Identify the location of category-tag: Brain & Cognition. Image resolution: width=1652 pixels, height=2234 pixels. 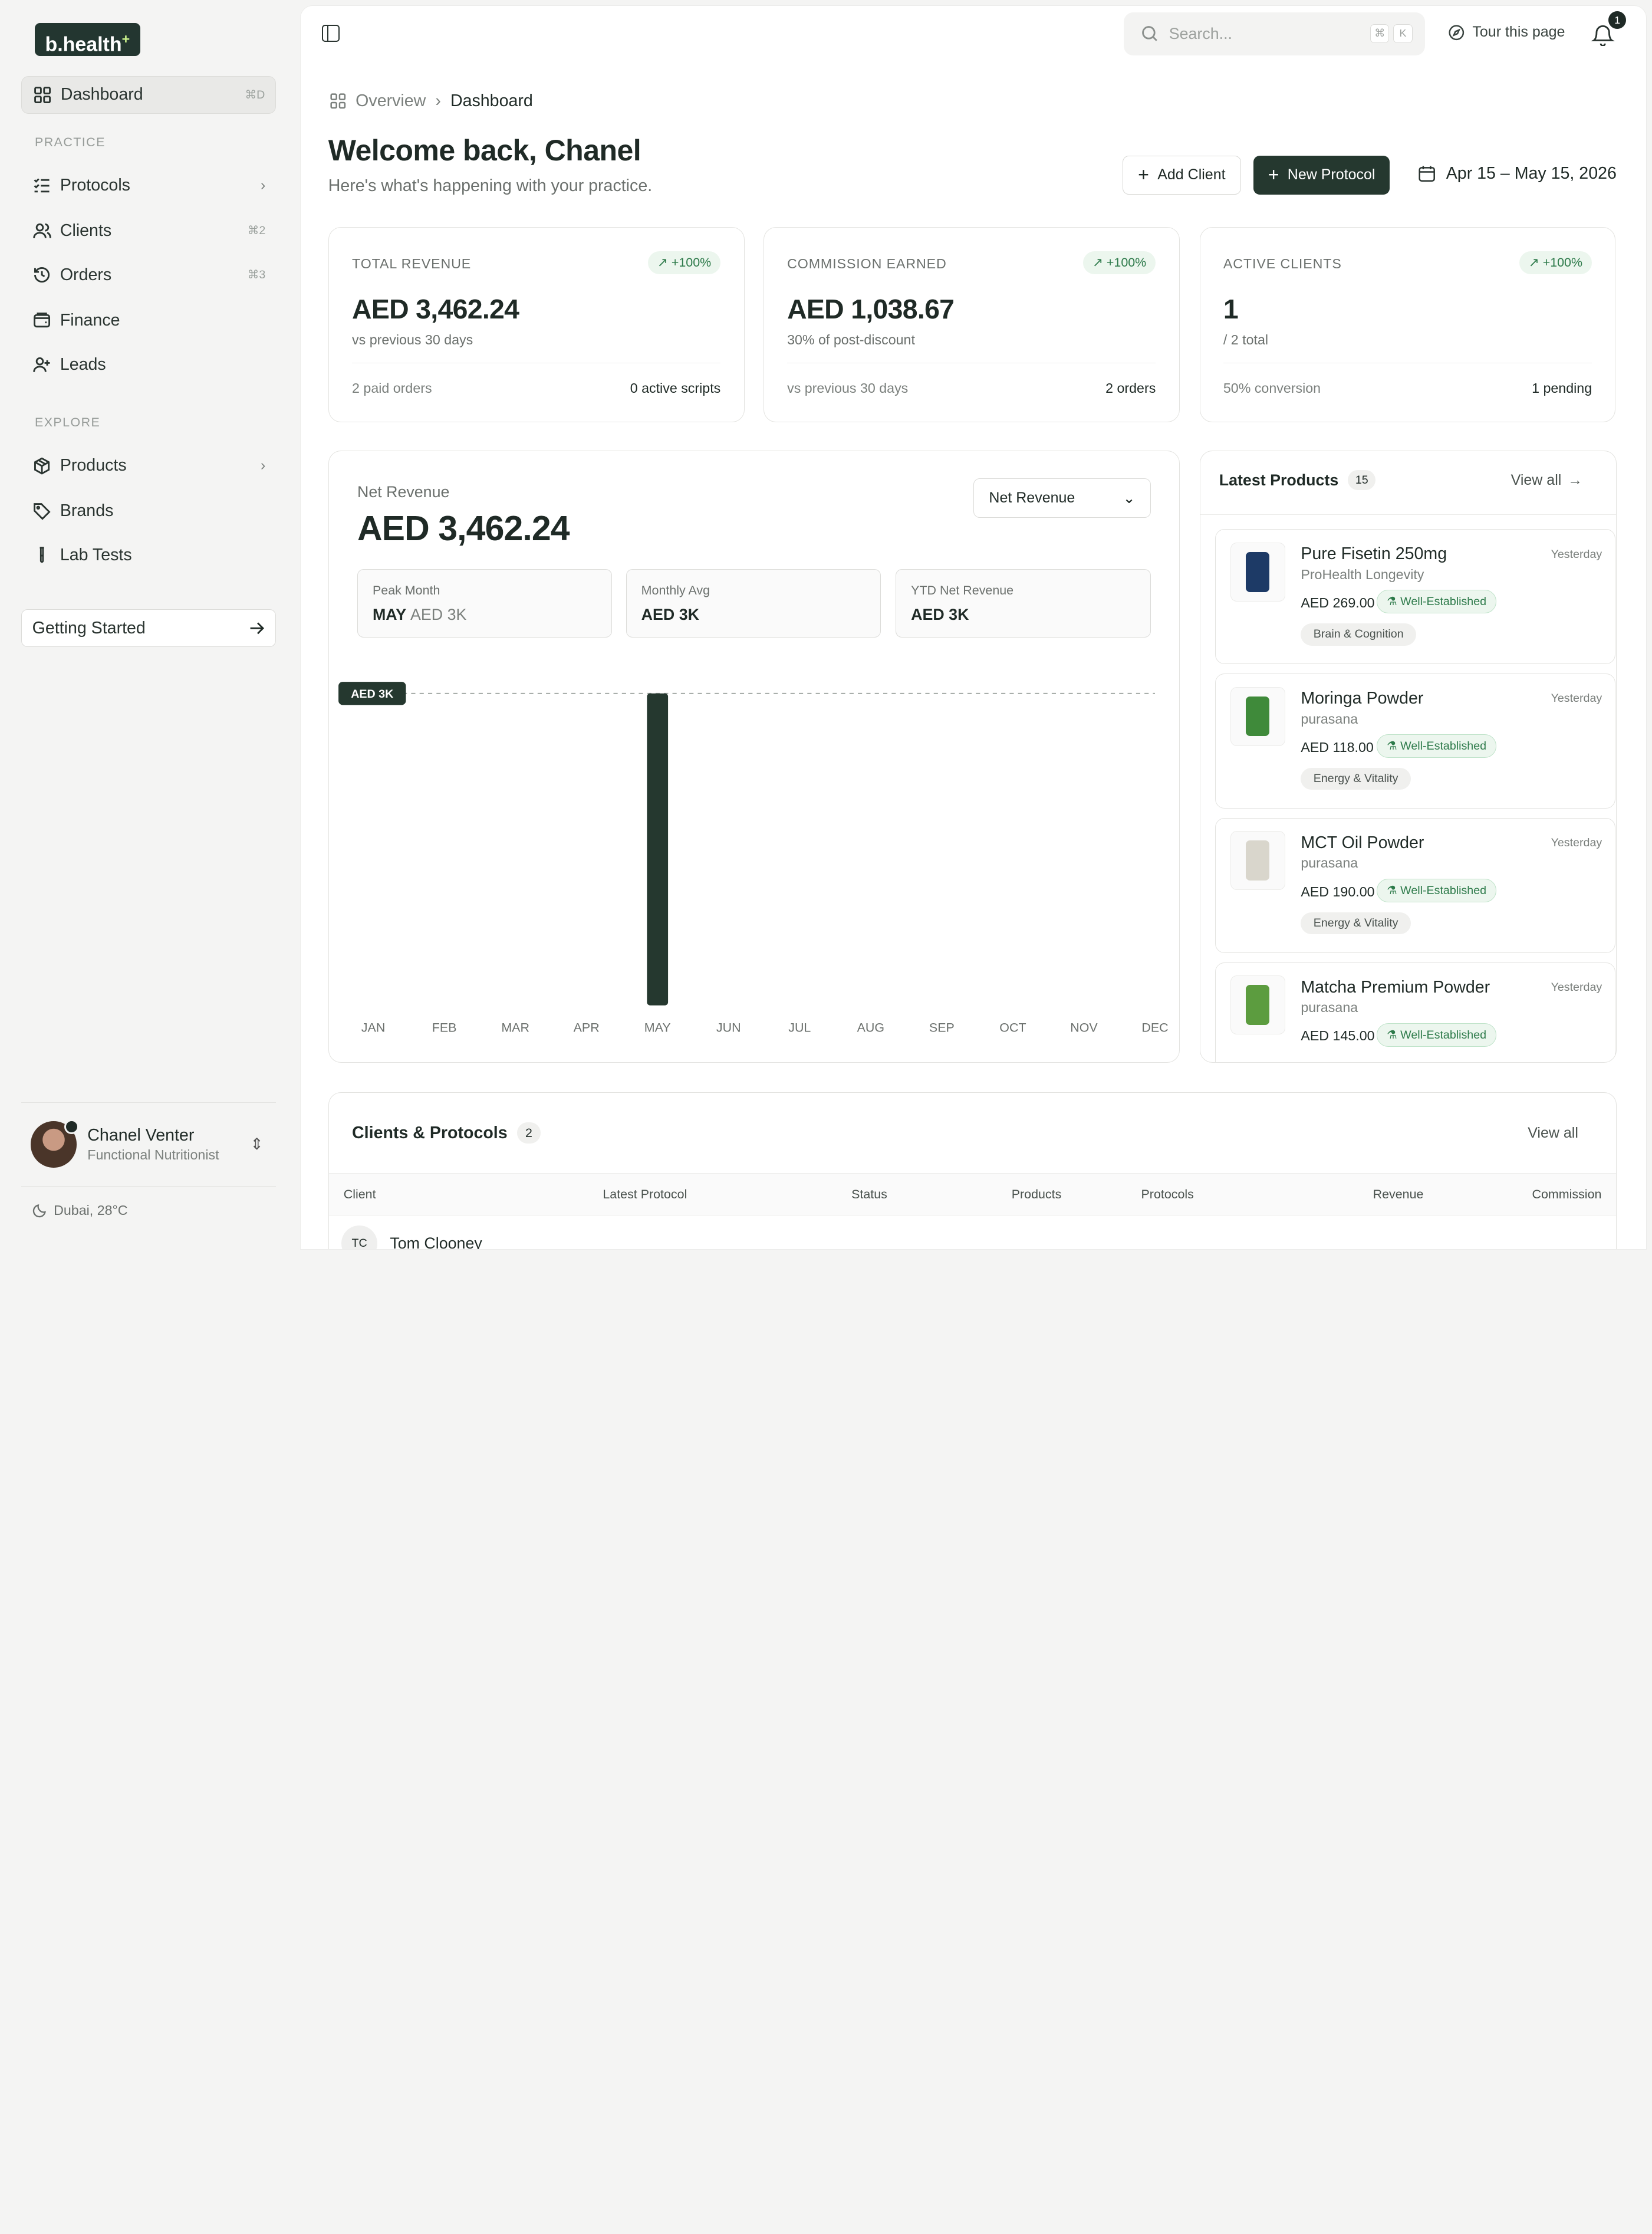
(1359, 634).